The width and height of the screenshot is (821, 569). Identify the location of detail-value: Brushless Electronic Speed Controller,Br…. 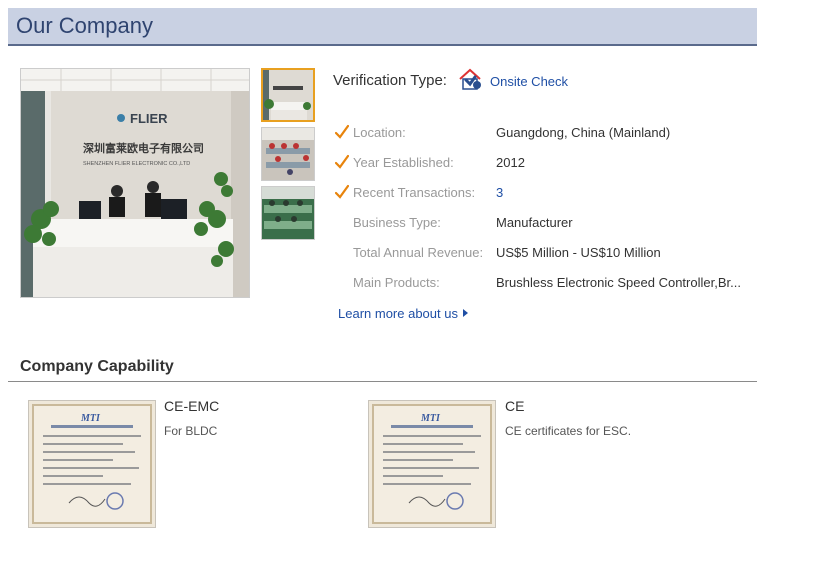
(618, 282).